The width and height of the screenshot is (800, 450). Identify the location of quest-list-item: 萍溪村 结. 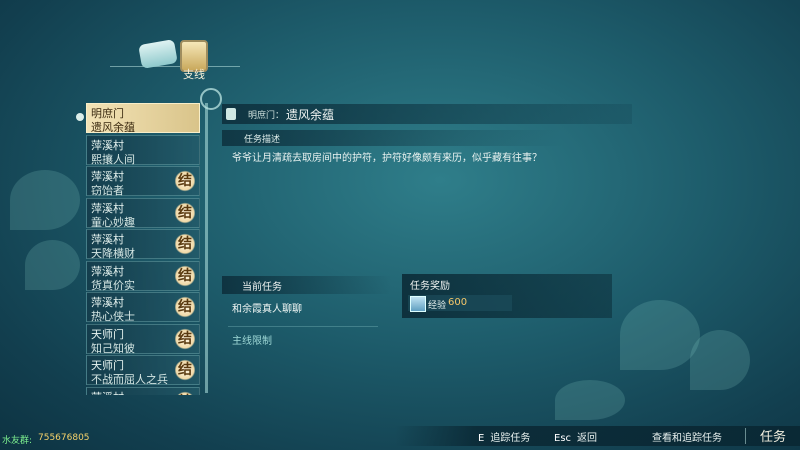
(143, 391).